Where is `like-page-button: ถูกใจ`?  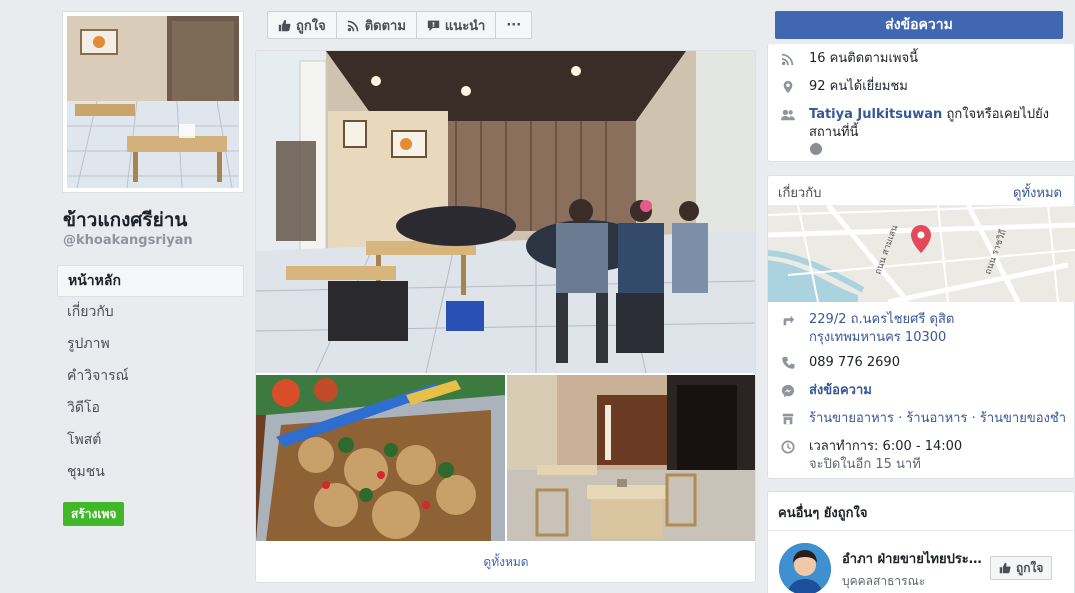
like-page-button: ถูกใจ is located at coordinates (302, 25).